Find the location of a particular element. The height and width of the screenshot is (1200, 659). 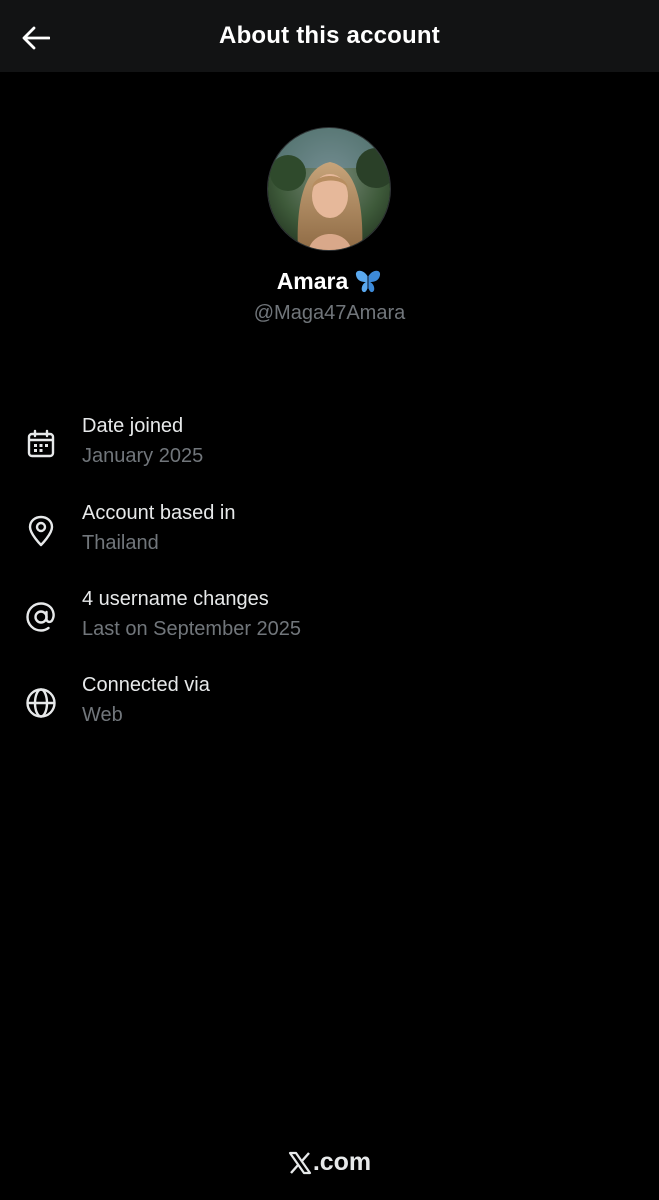

arrow-left-icon is located at coordinates (36, 38).